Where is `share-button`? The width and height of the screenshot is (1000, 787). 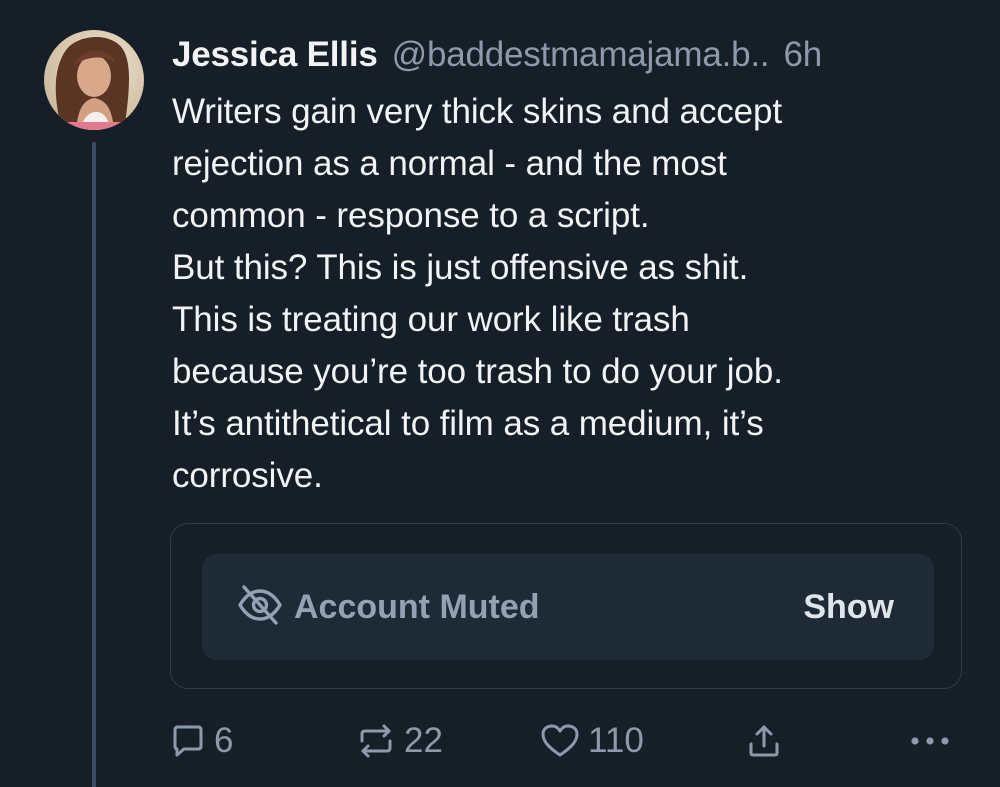 share-button is located at coordinates (764, 741).